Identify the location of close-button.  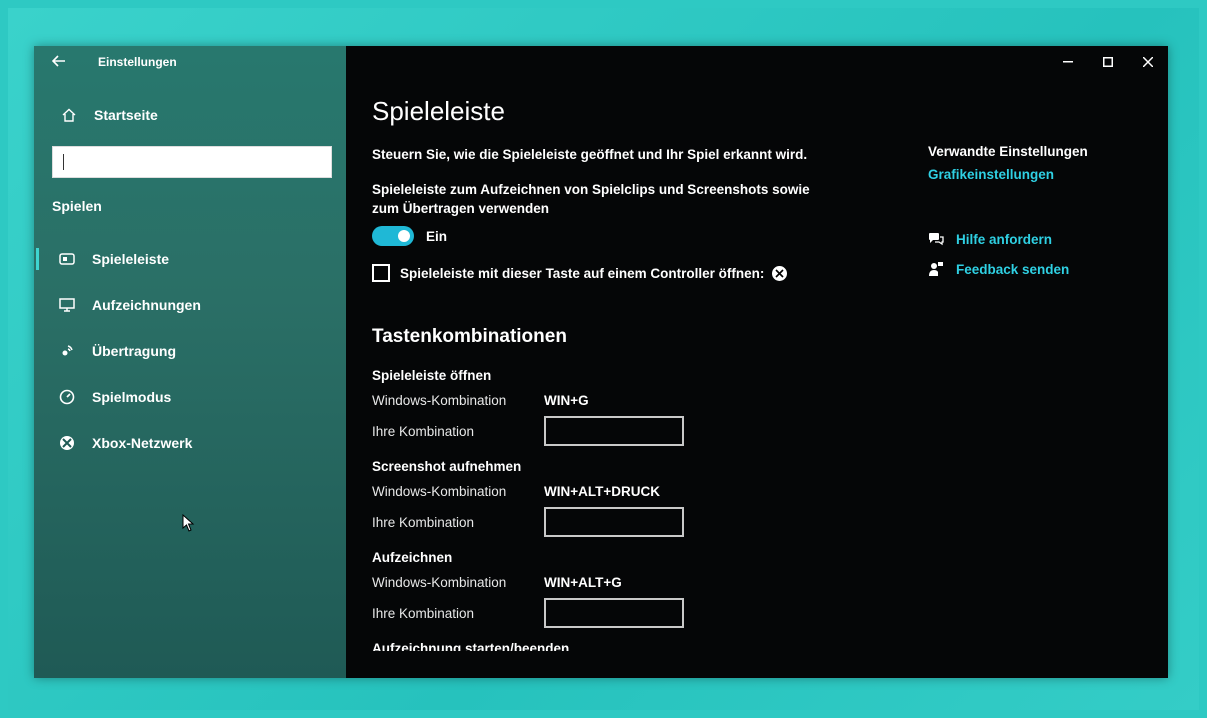
(1148, 62).